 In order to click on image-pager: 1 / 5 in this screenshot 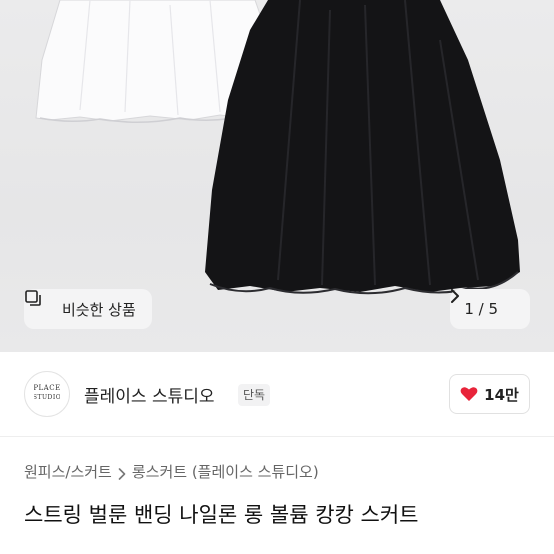, I will do `click(490, 309)`.